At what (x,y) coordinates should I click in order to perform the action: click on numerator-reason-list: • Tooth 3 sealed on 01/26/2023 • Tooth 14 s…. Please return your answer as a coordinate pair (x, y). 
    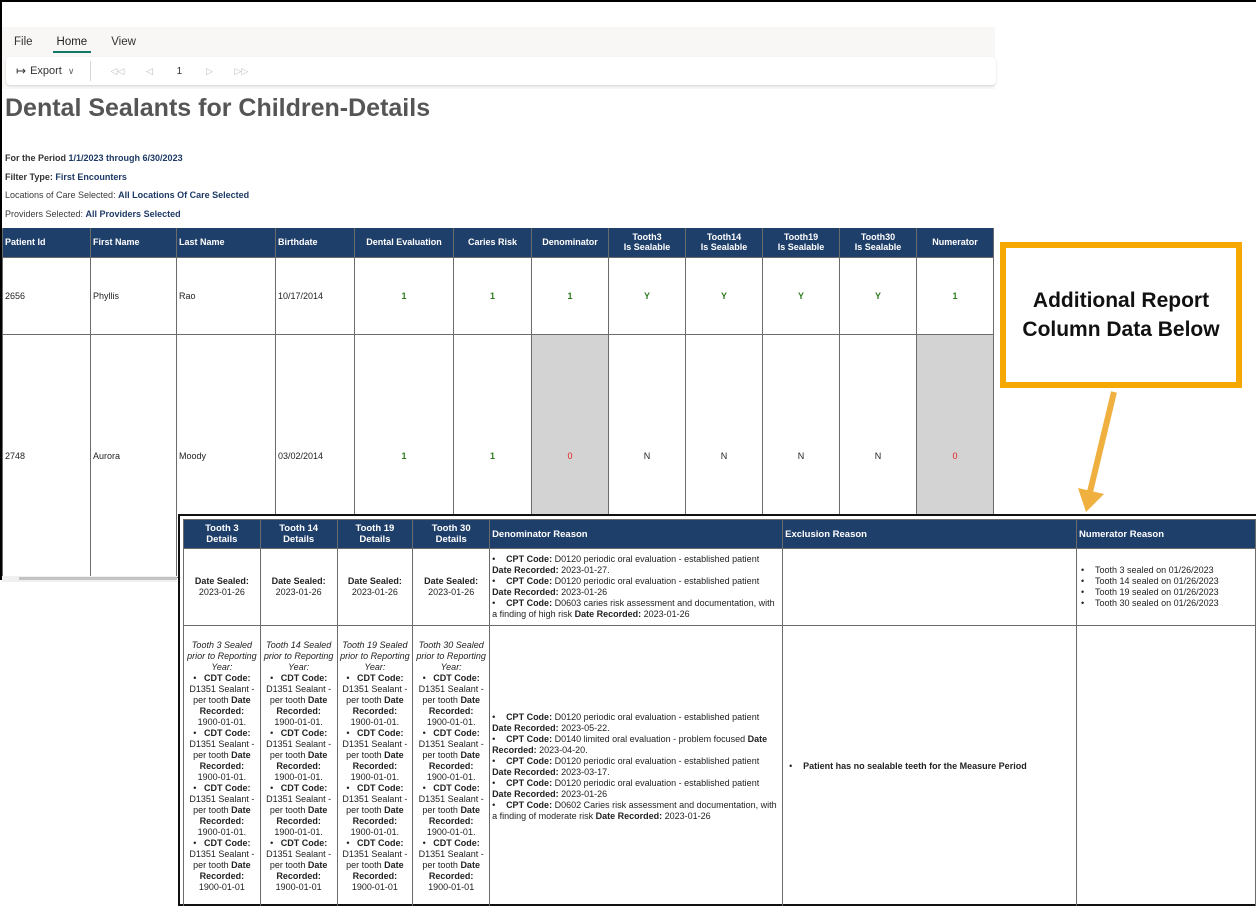
    Looking at the image, I should click on (1166, 587).